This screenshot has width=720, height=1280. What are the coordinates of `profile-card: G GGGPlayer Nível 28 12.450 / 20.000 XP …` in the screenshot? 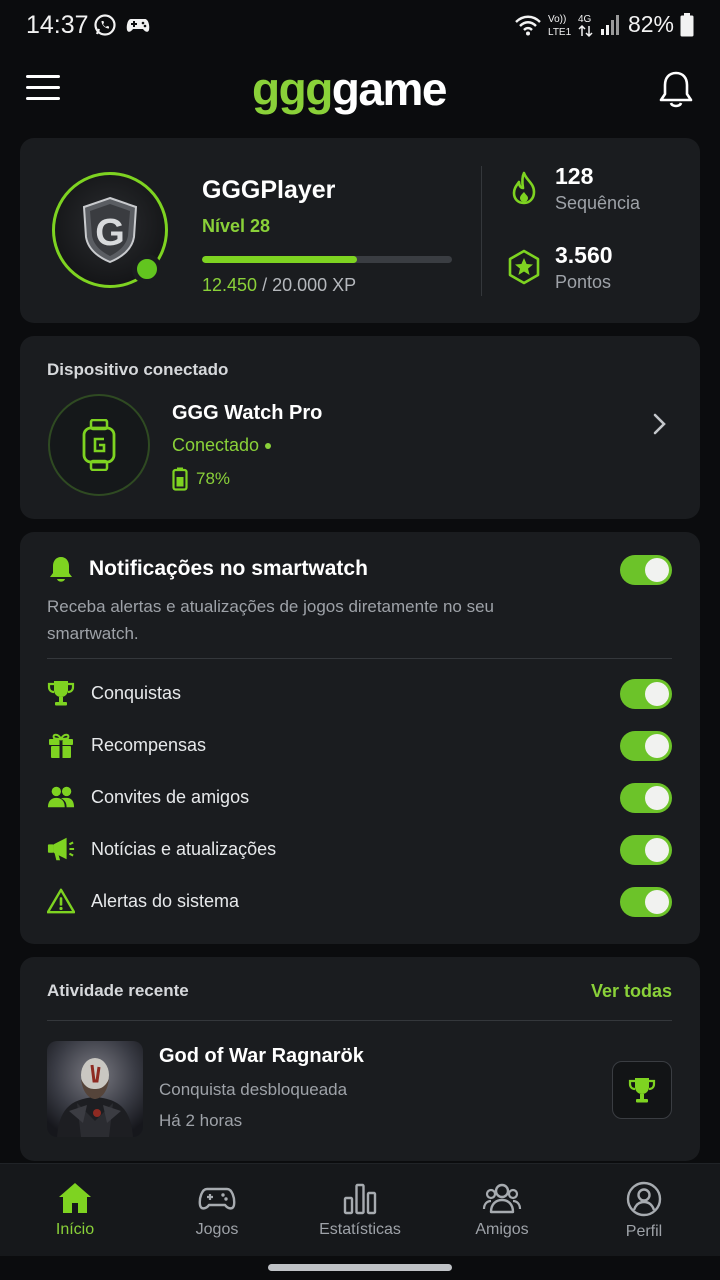 It's located at (360, 230).